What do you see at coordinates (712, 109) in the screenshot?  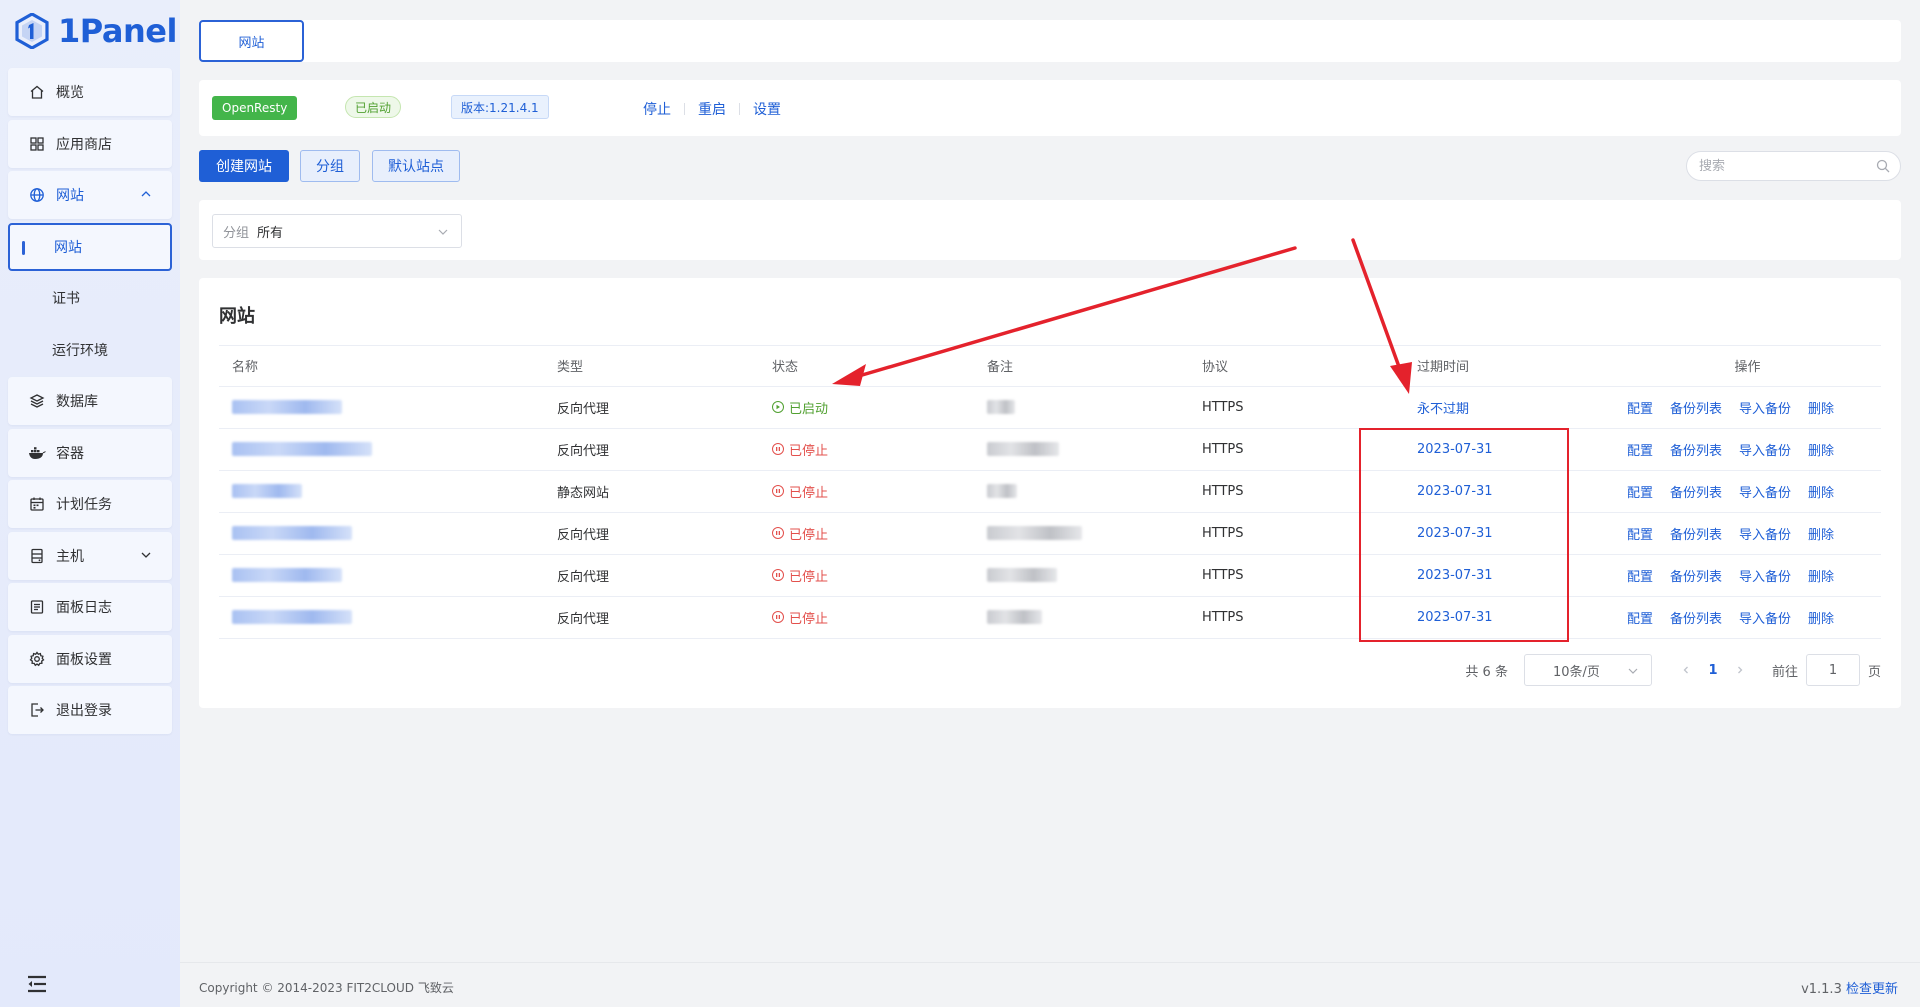 I see `restart-link: 重启` at bounding box center [712, 109].